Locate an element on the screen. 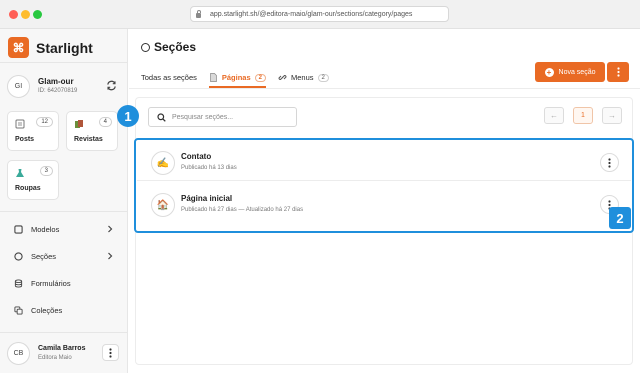 The image size is (640, 373). pagination: ← 1 → is located at coordinates (578, 115).